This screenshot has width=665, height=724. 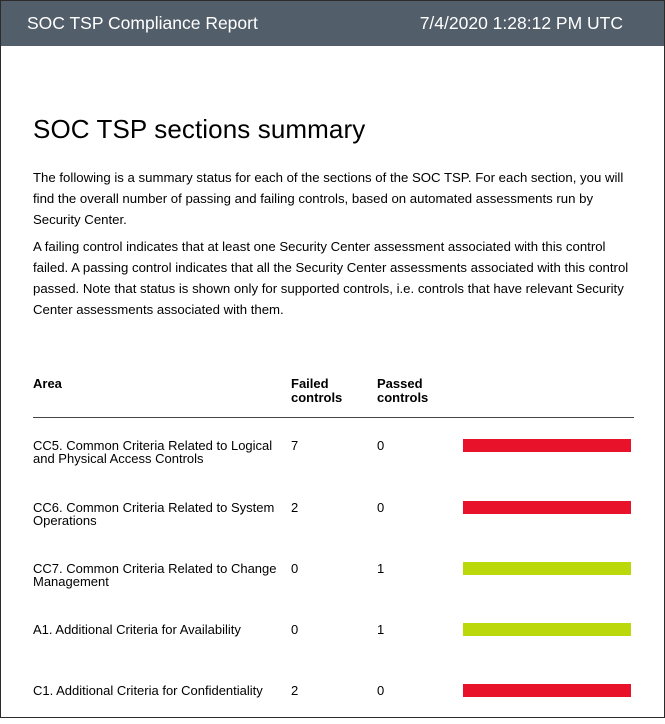 I want to click on area-cell: A1. Additional Criteria for Availability, so click(x=137, y=629).